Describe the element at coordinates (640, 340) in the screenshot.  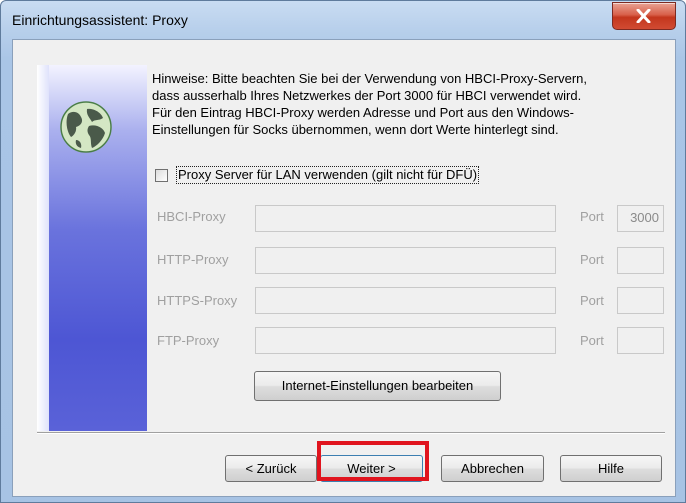
I see `ftp-port-input` at that location.